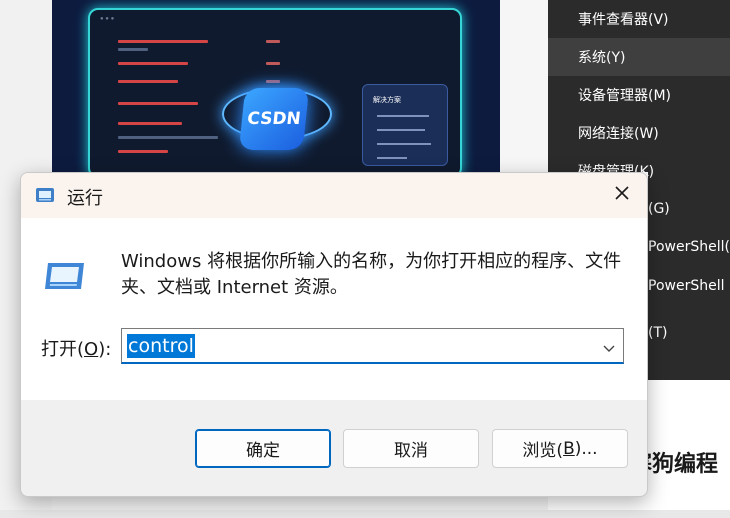 This screenshot has height=518, width=730. Describe the element at coordinates (524, 89) in the screenshot. I see `background-gap` at that location.